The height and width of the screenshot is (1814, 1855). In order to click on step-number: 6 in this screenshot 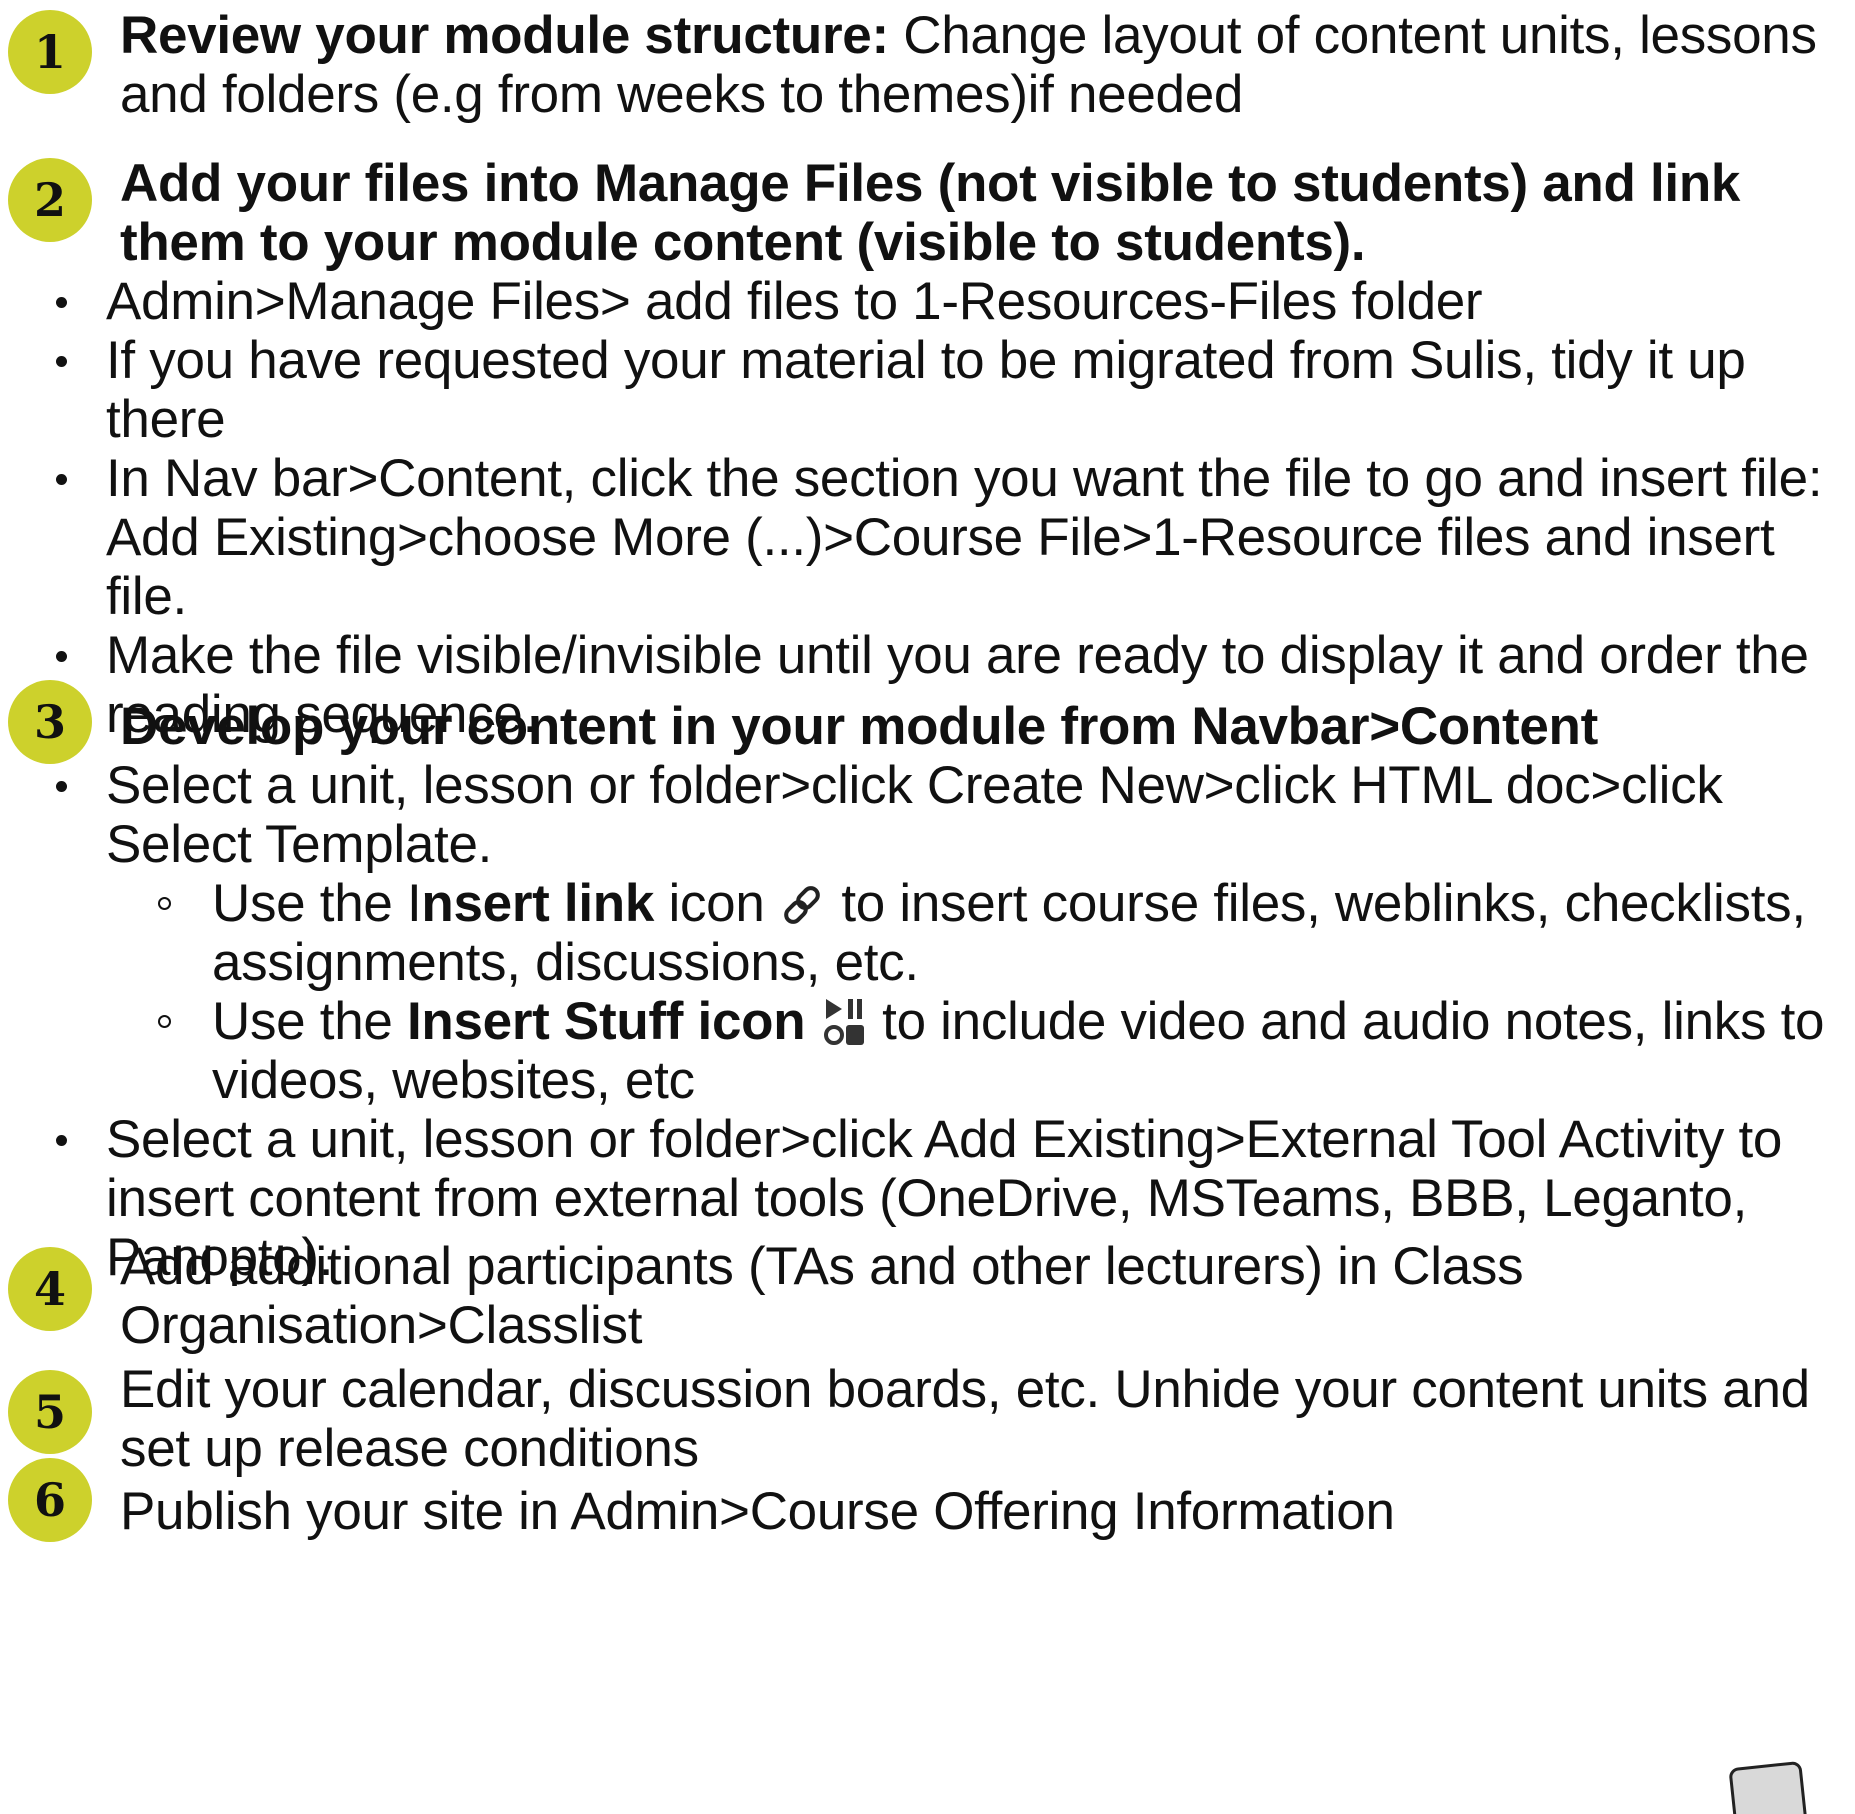, I will do `click(49, 1500)`.